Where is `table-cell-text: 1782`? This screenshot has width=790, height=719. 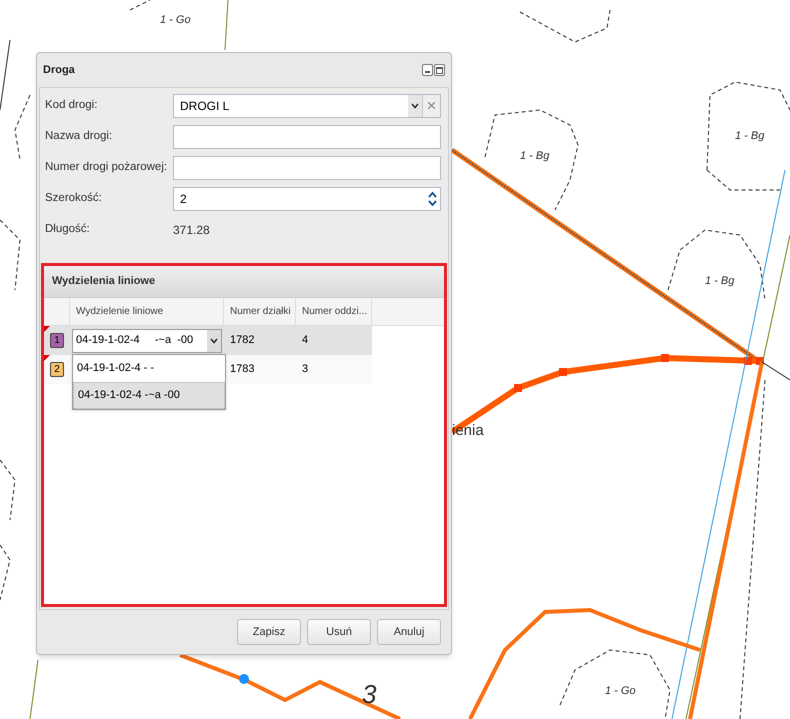
table-cell-text: 1782 is located at coordinates (242, 340).